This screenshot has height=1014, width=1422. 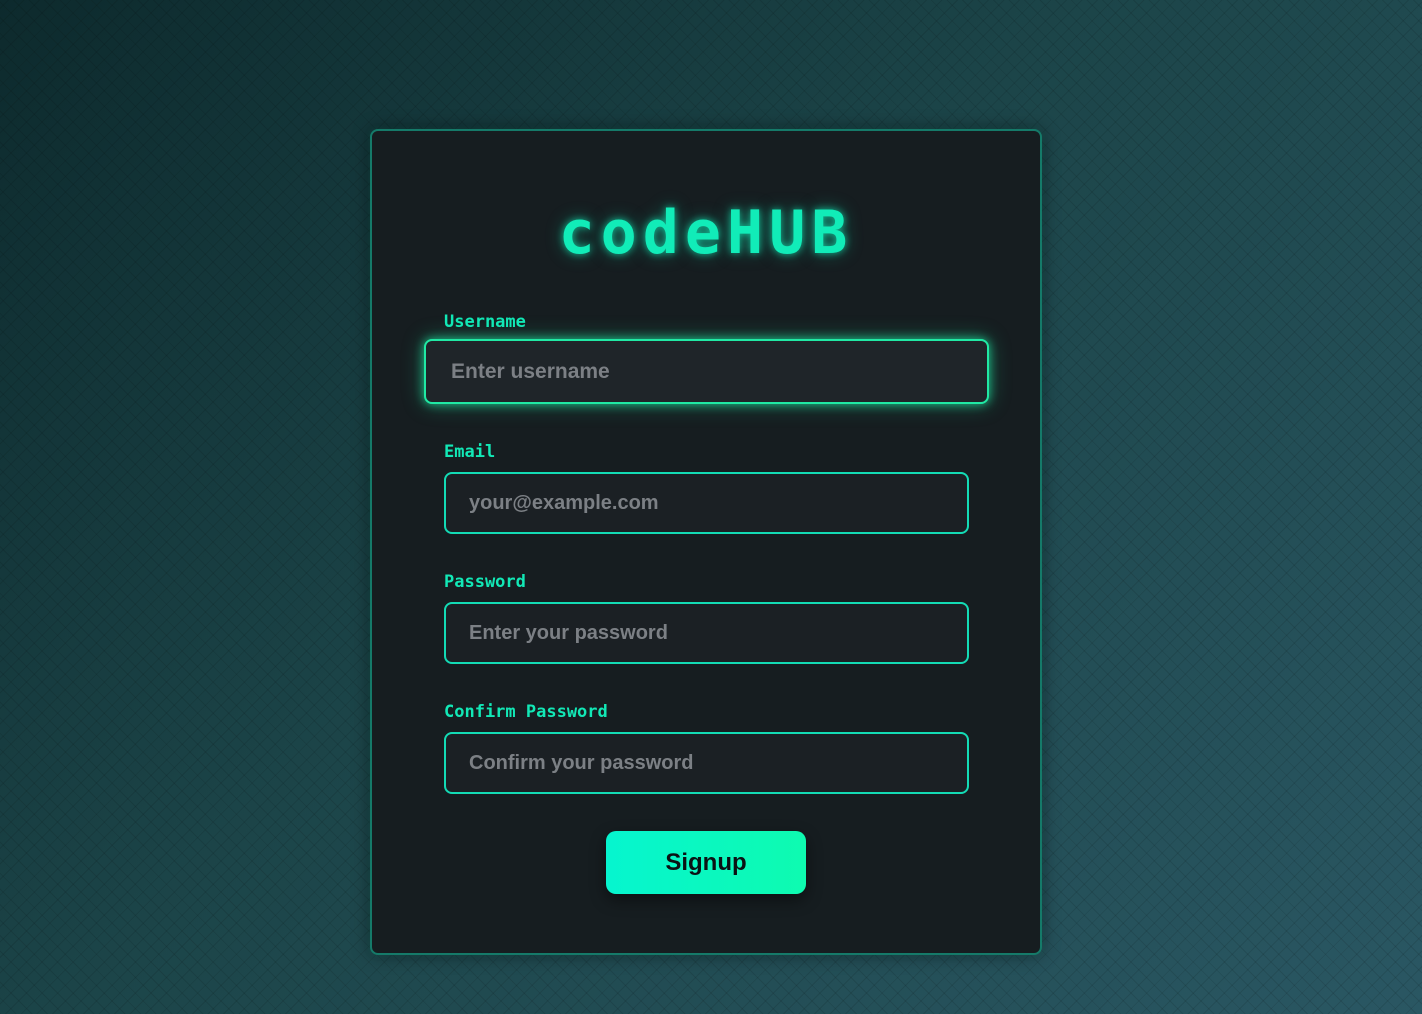 What do you see at coordinates (706, 763) in the screenshot?
I see `confirm-password-input` at bounding box center [706, 763].